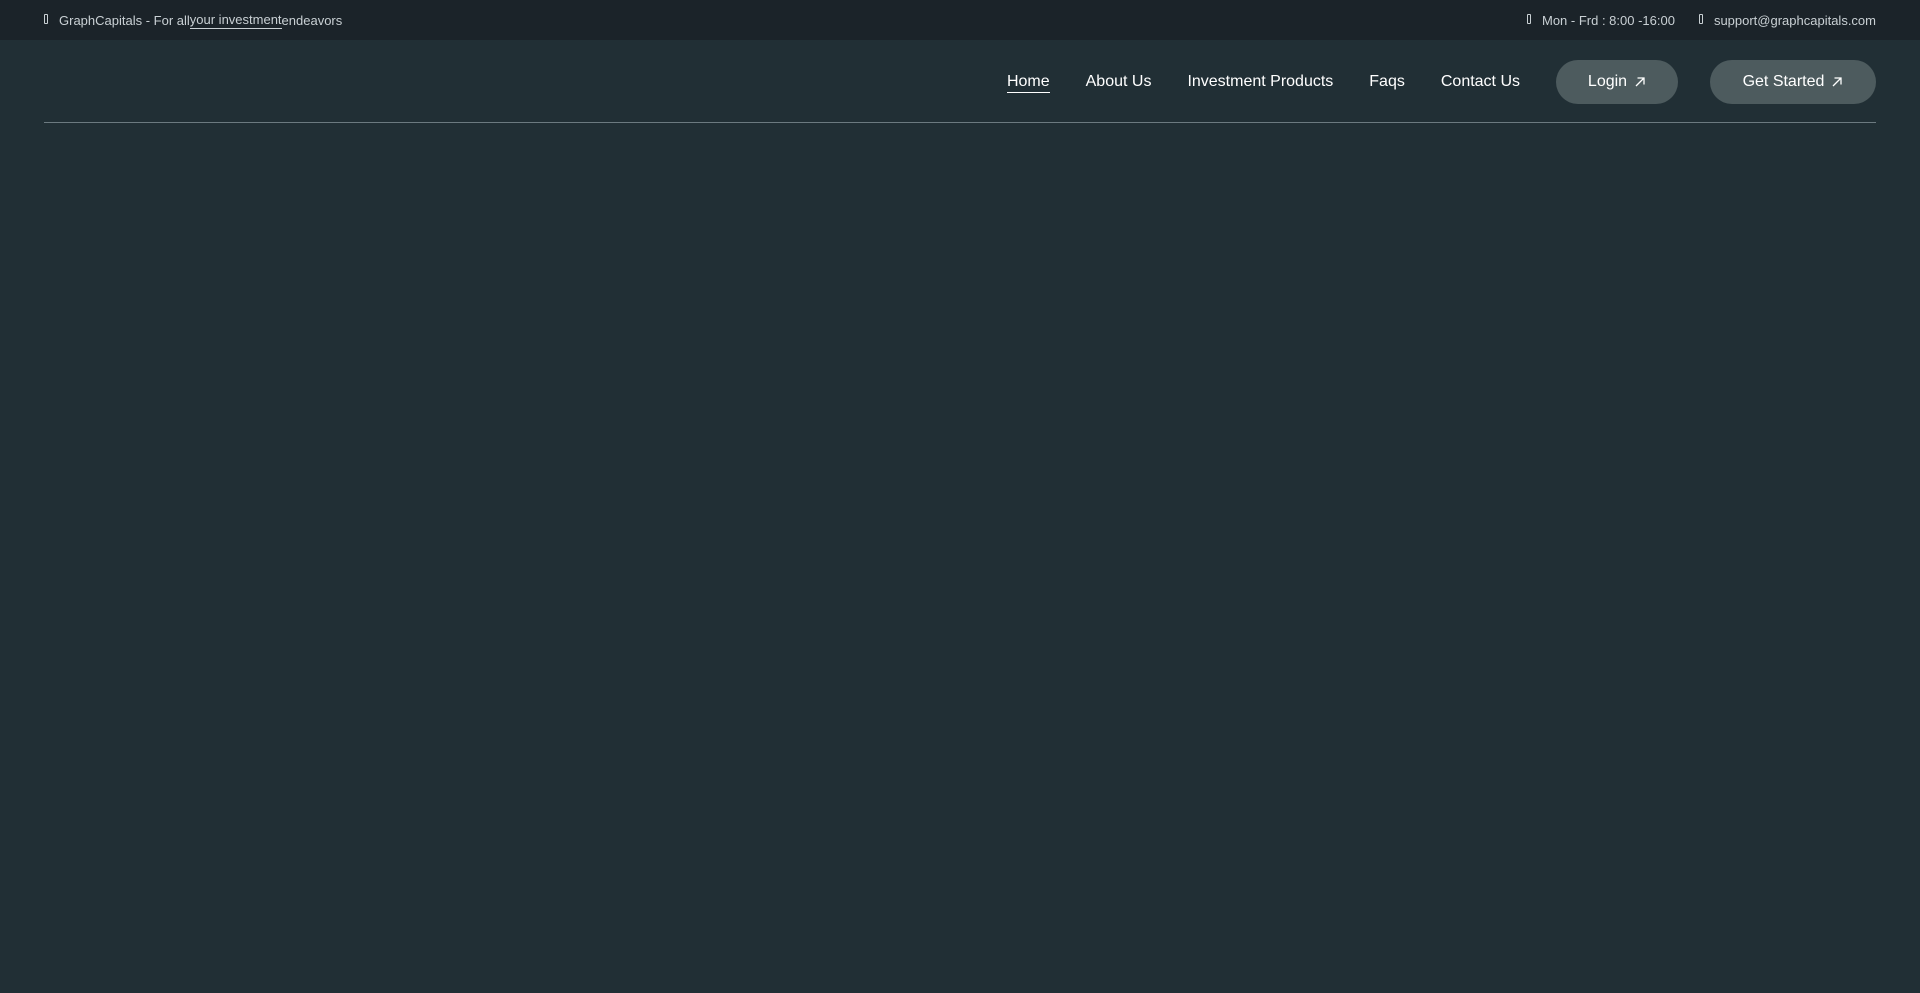 Image resolution: width=1920 pixels, height=993 pixels. Describe the element at coordinates (1795, 20) in the screenshot. I see `email-text: support@graphcapitals.com` at that location.